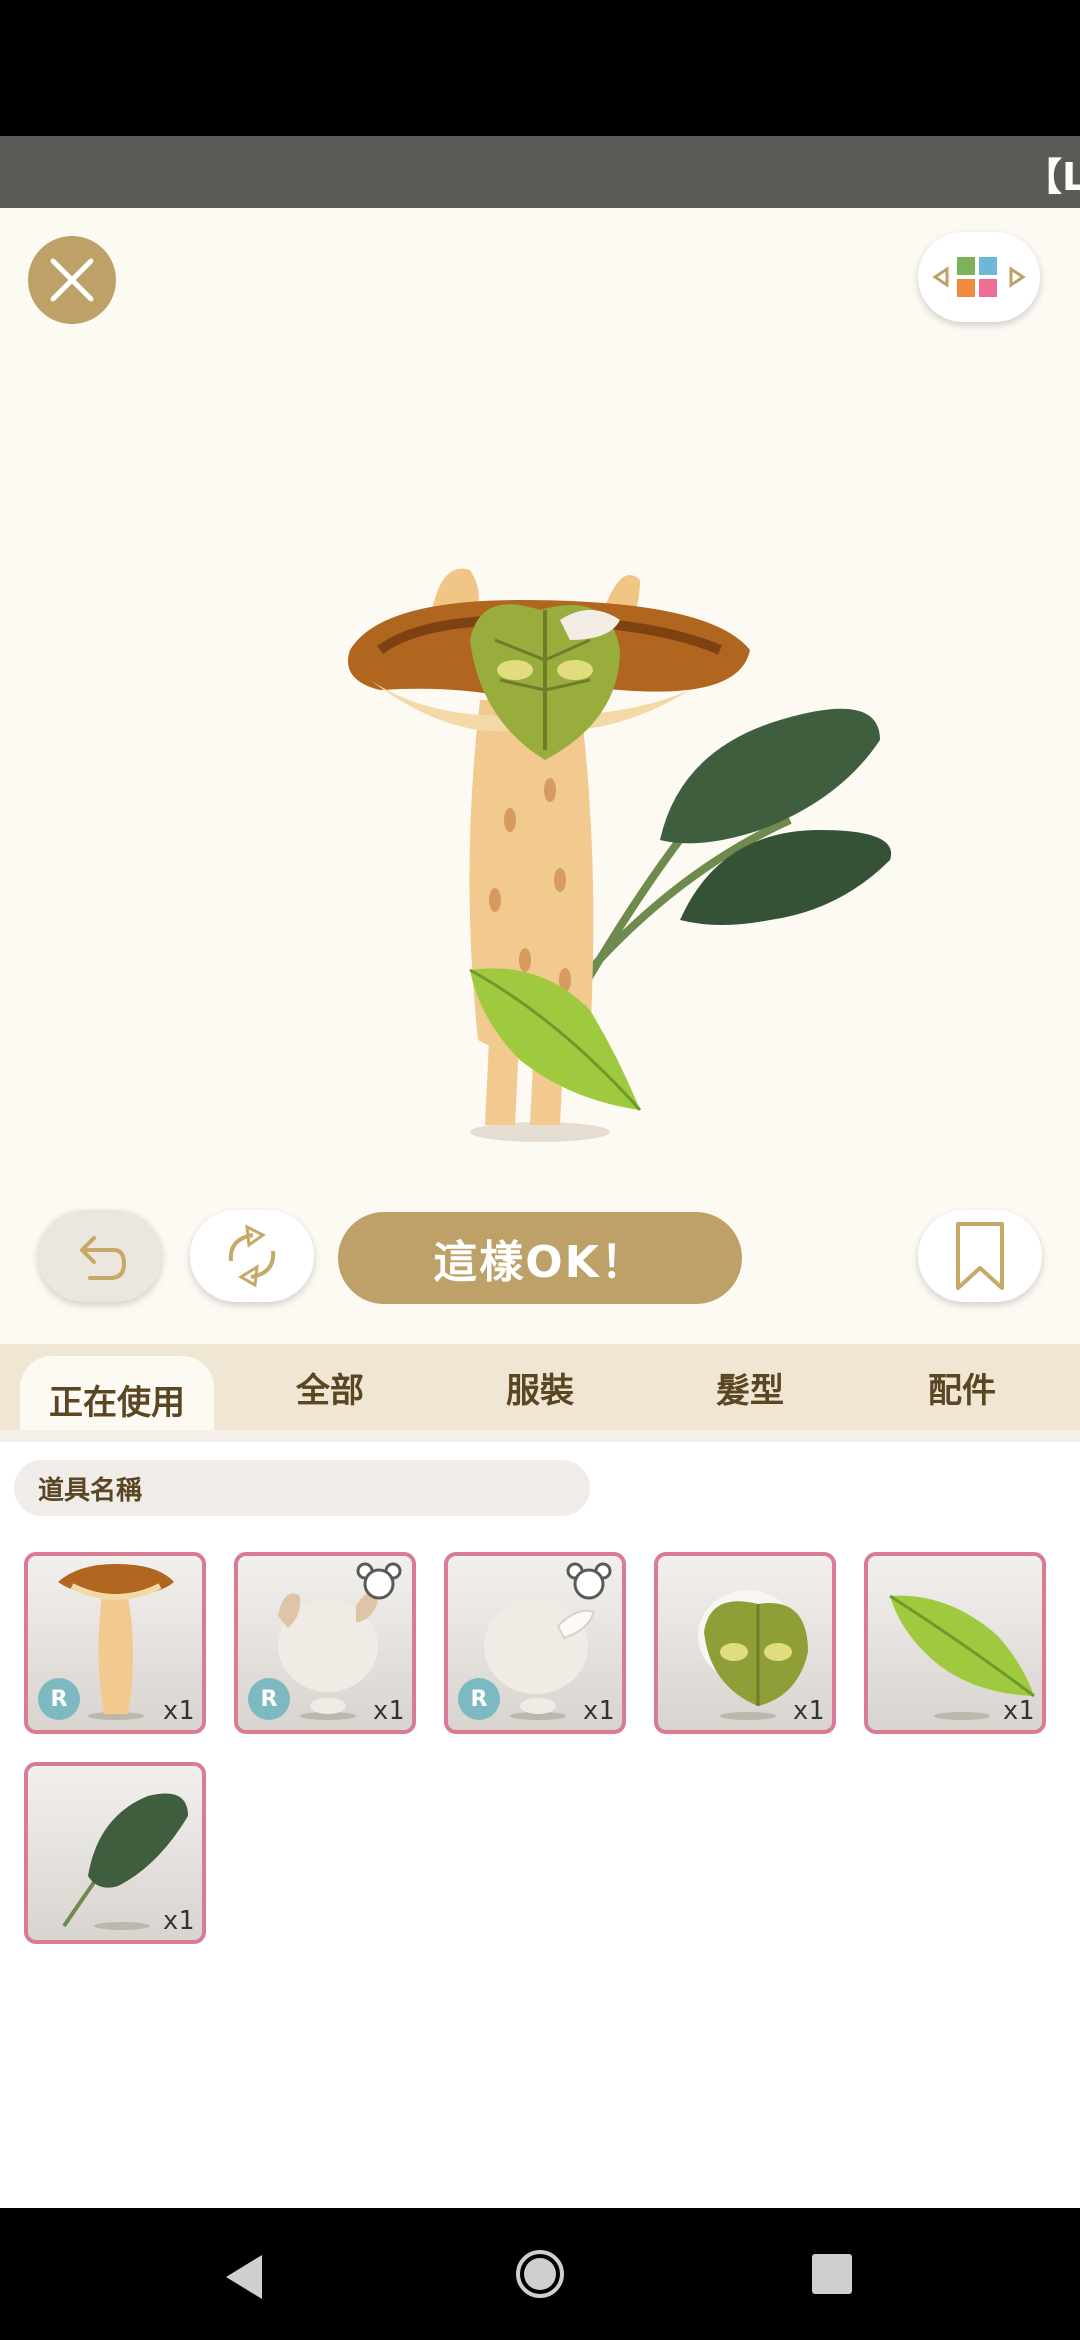 This screenshot has width=1080, height=2340. Describe the element at coordinates (750, 1387) in the screenshot. I see `tab-hairstyle: 髮型` at that location.